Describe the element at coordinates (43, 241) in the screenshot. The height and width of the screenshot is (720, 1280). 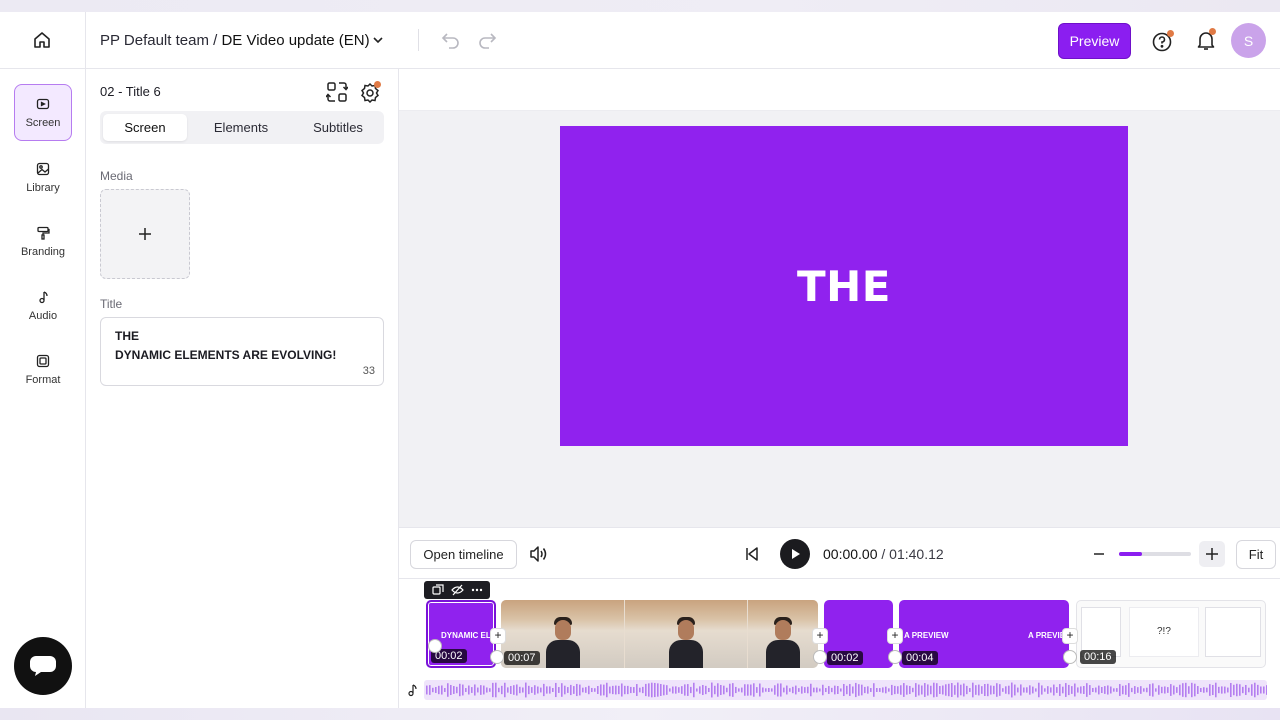
I see `rail-item-branding: Branding` at that location.